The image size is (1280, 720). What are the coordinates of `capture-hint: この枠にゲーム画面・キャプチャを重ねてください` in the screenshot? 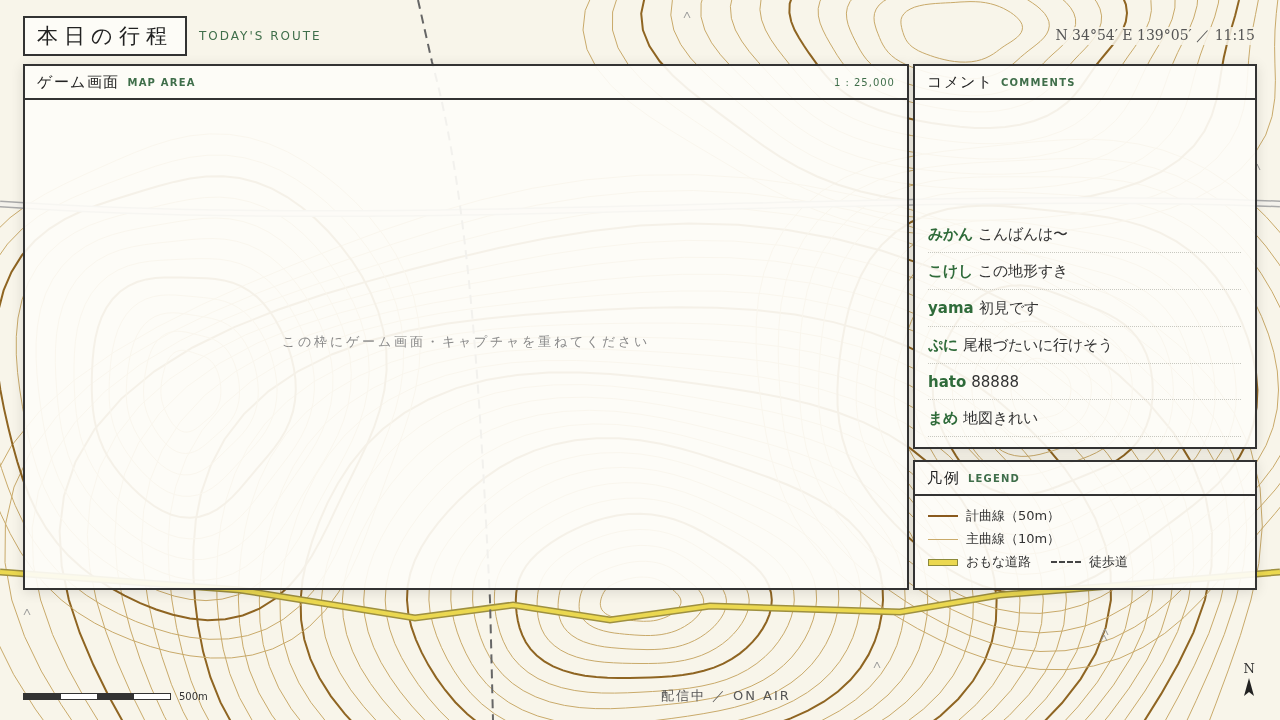 It's located at (466, 342).